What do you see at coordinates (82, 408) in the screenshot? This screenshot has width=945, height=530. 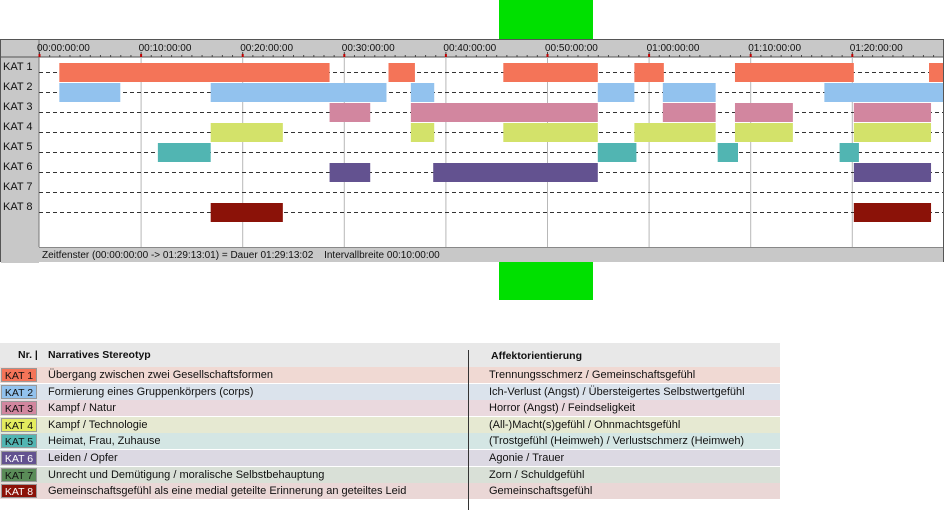 I see `legend-stereotype-text: Kampf / Natur` at bounding box center [82, 408].